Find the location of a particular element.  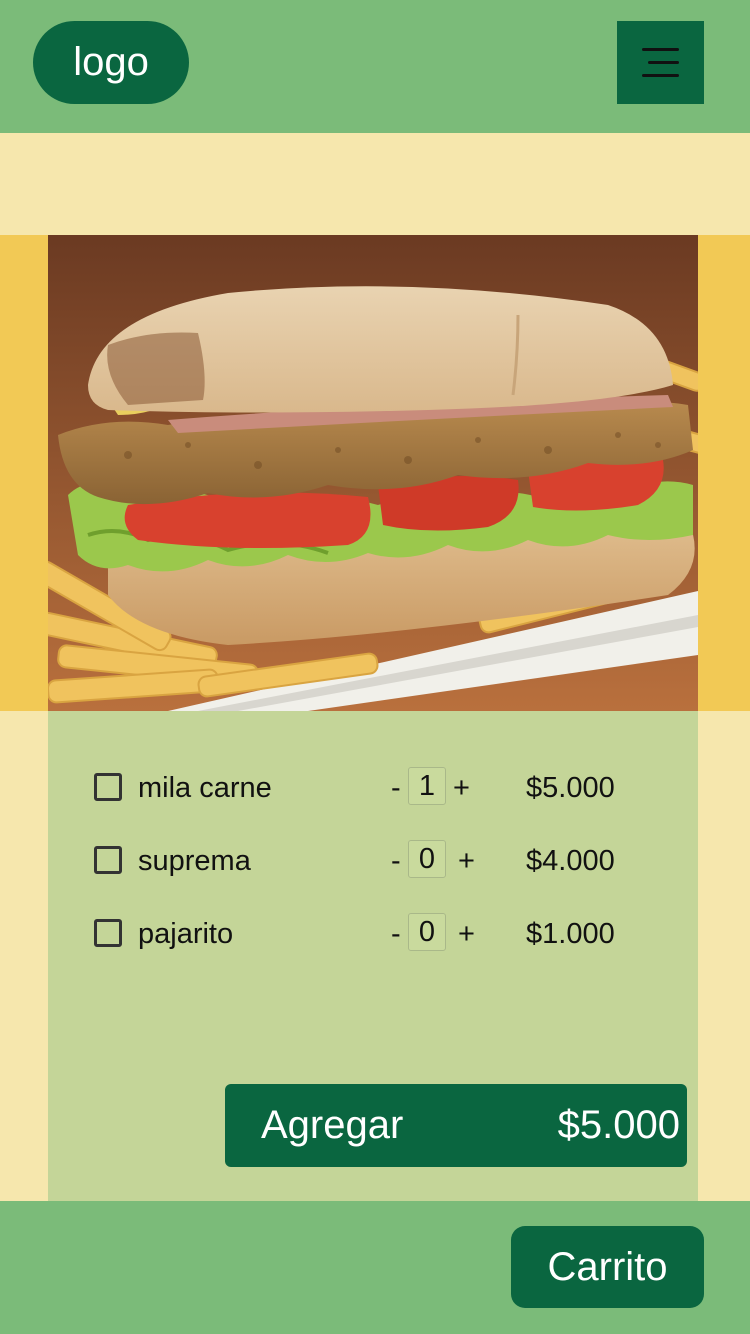

option-row-pajarito: pajarito - 0 + $1.000 is located at coordinates (373, 934).